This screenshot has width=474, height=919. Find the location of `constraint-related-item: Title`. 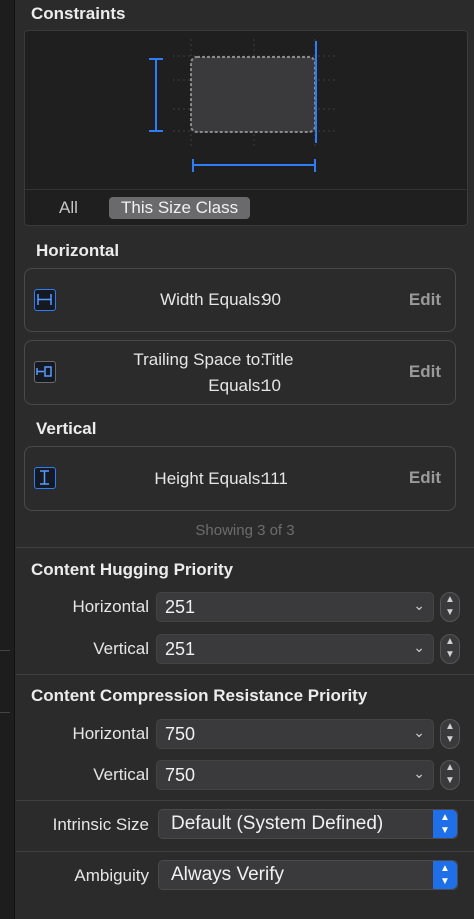

constraint-related-item: Title is located at coordinates (278, 359).